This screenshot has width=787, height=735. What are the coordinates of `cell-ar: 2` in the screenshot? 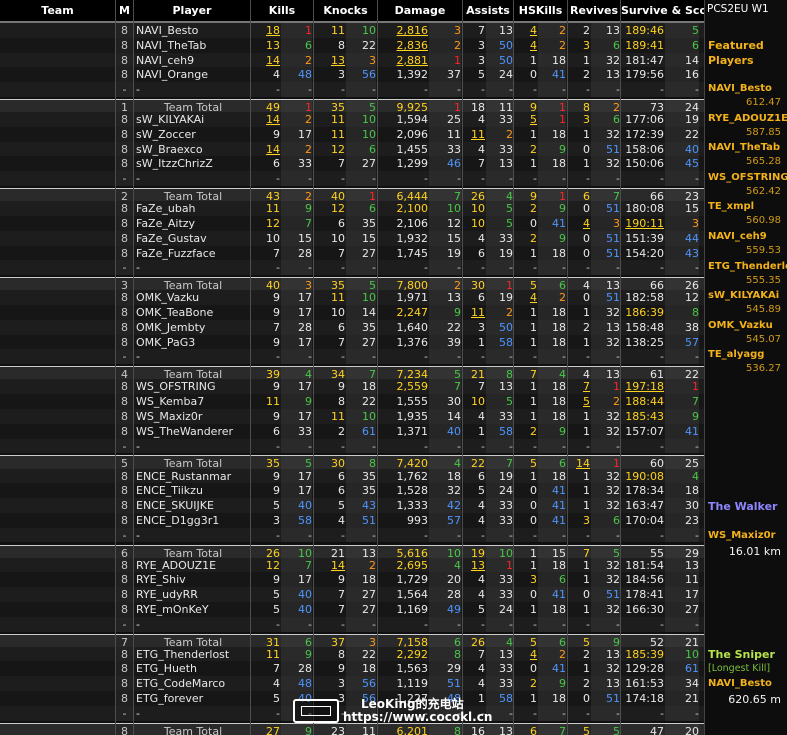 It's located at (499, 312).